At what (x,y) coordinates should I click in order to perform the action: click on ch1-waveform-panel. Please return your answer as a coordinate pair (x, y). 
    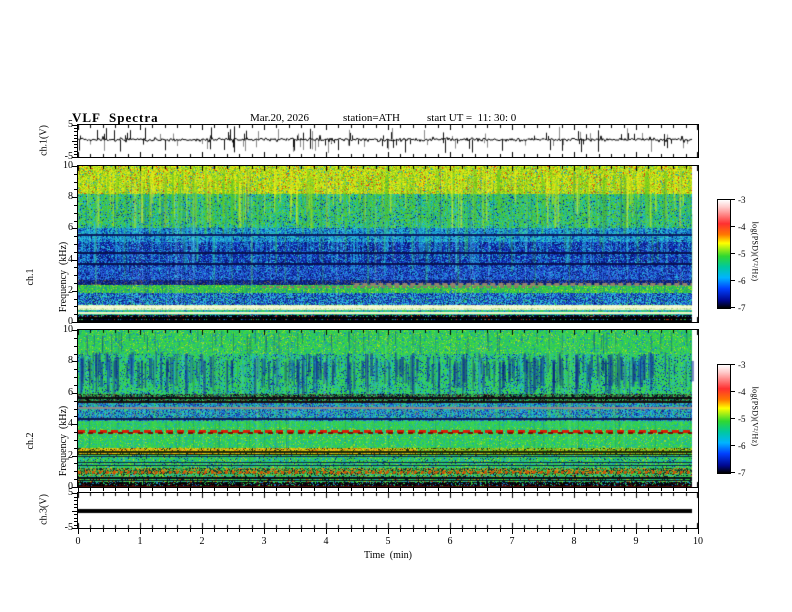
    Looking at the image, I should click on (388, 141).